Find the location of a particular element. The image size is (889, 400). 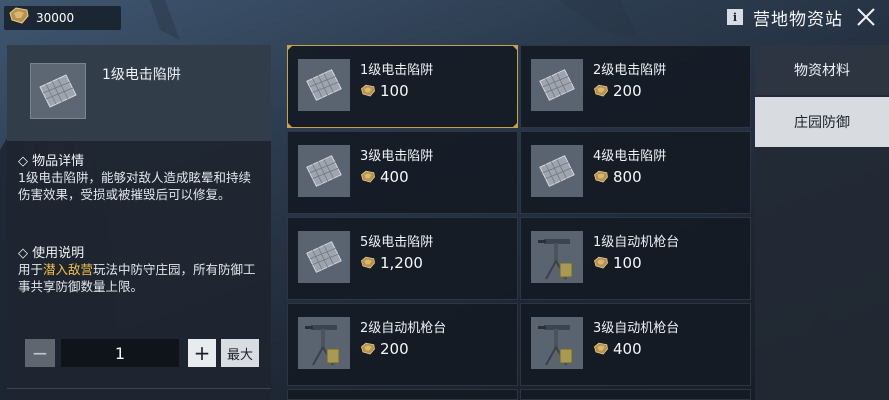

max-button: 最大 is located at coordinates (240, 353).